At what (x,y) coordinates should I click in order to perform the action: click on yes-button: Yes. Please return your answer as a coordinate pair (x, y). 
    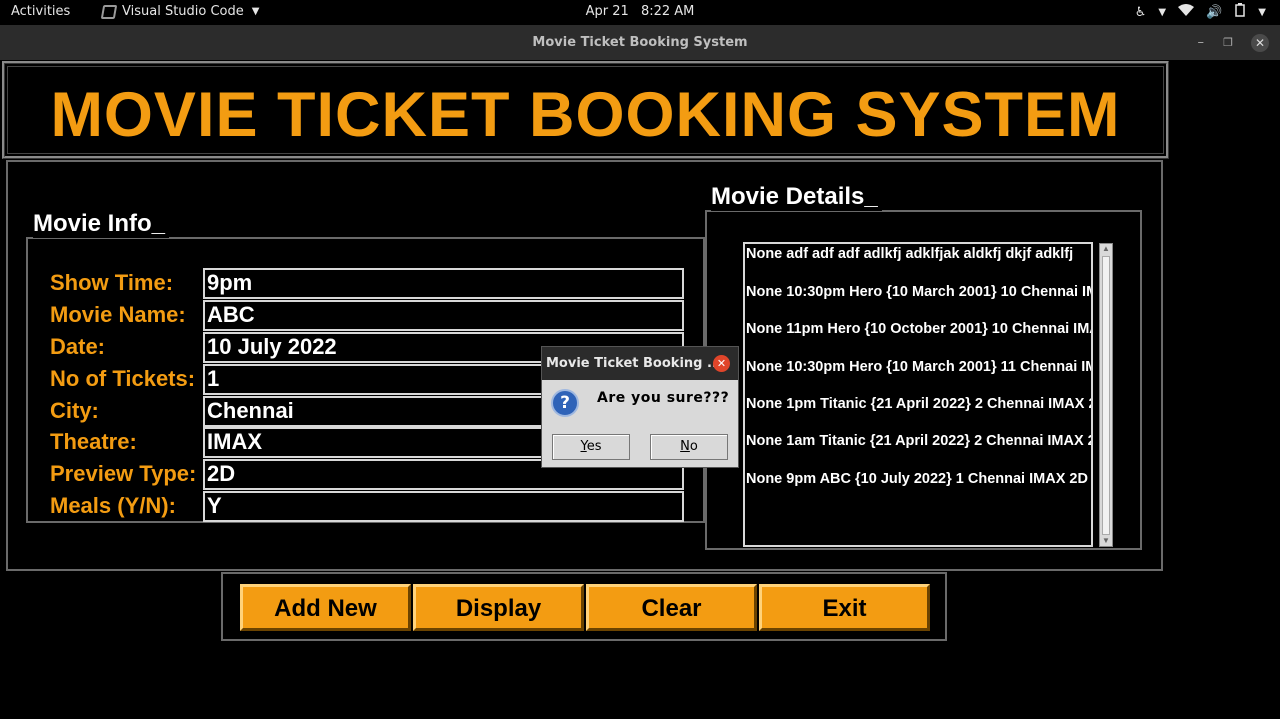
    Looking at the image, I should click on (591, 447).